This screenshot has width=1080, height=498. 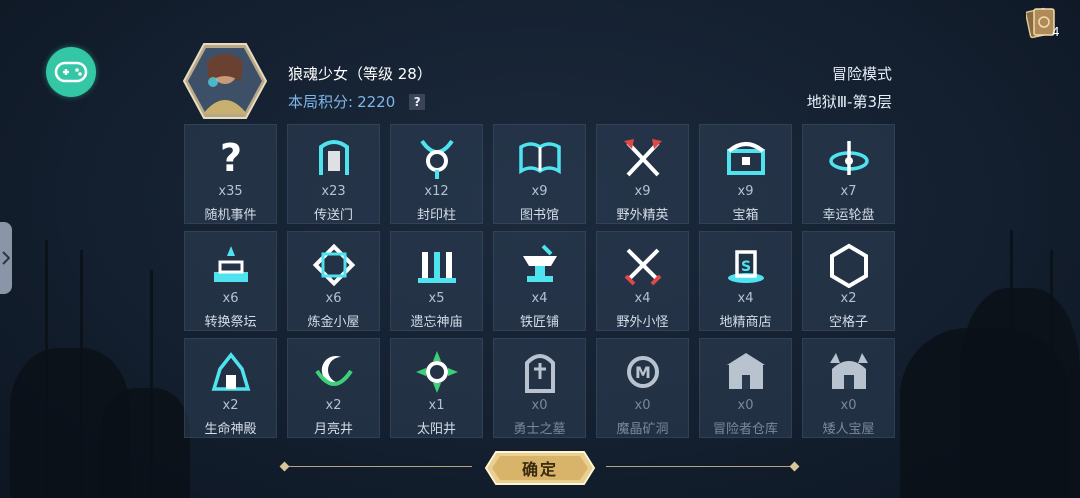 I want to click on portal-icon, so click(x=334, y=158).